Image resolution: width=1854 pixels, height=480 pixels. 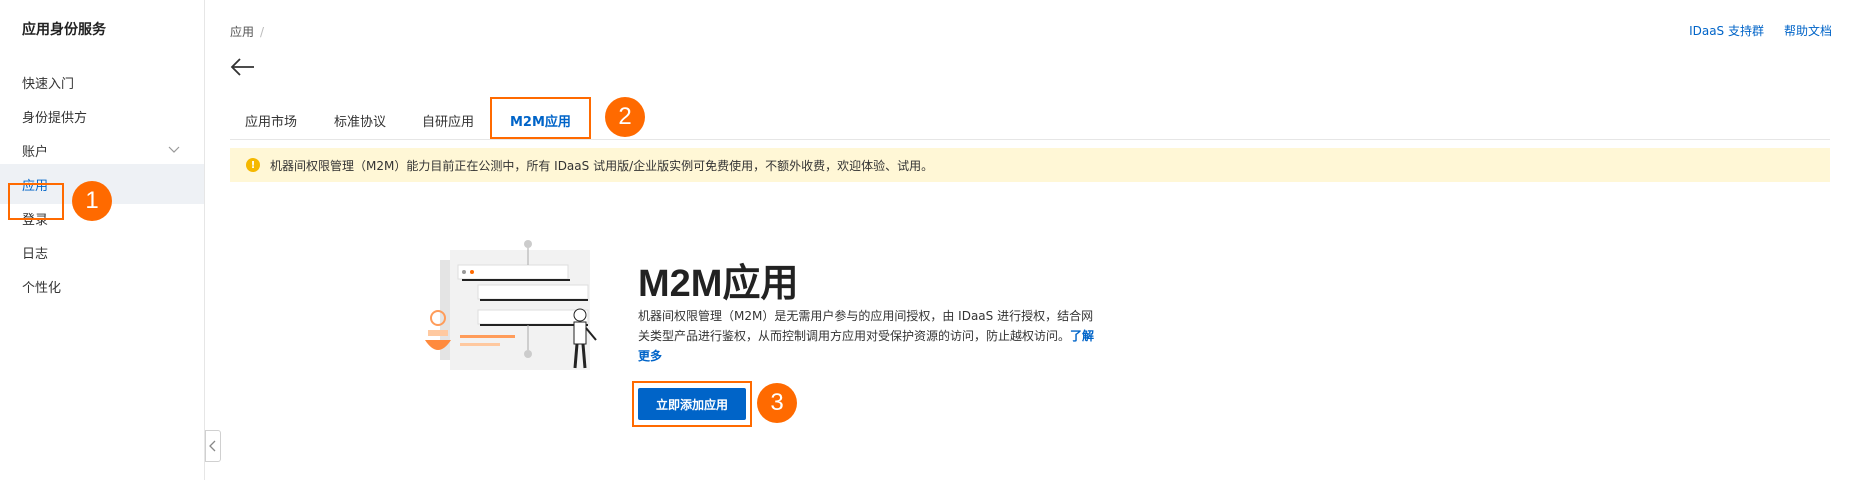 What do you see at coordinates (625, 117) in the screenshot?
I see `step-2-badge: 2` at bounding box center [625, 117].